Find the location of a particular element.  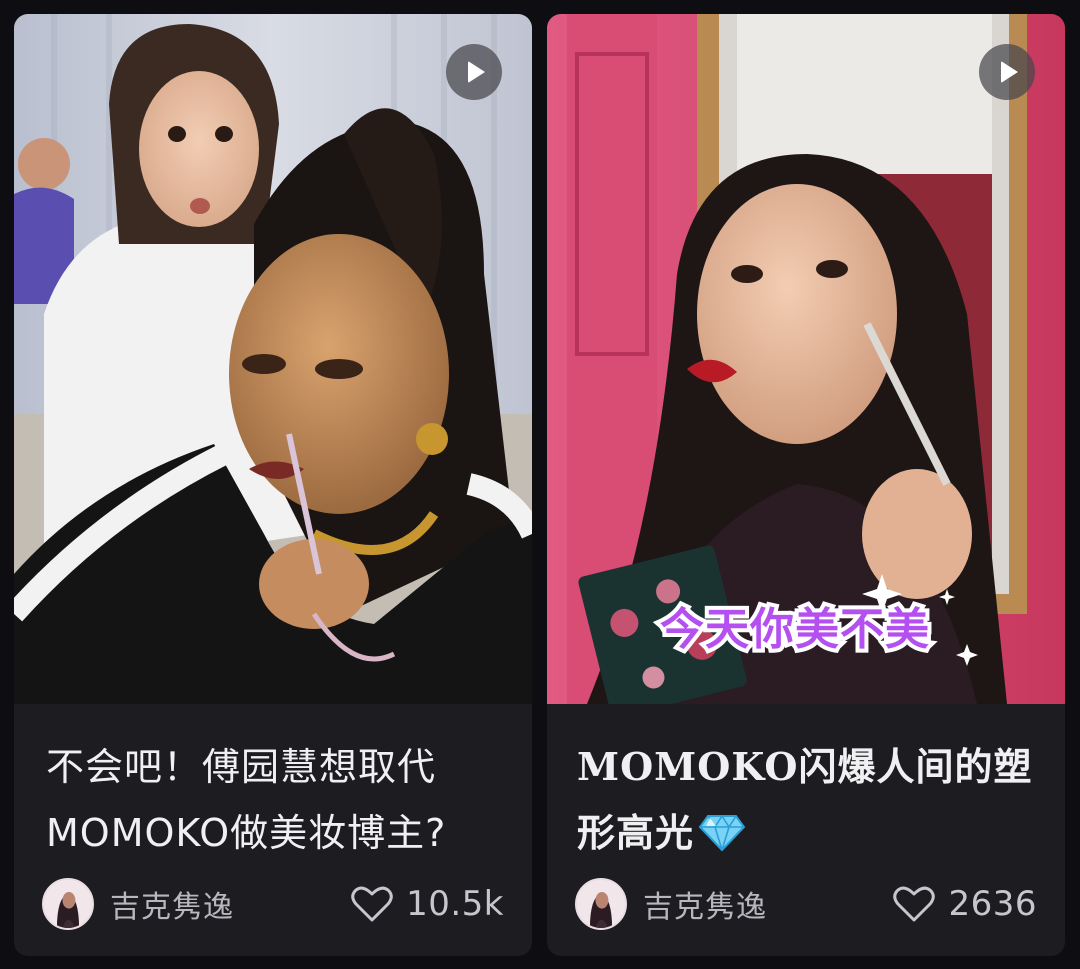

card-footer: 吉克隽逸 10.5k is located at coordinates (273, 904).